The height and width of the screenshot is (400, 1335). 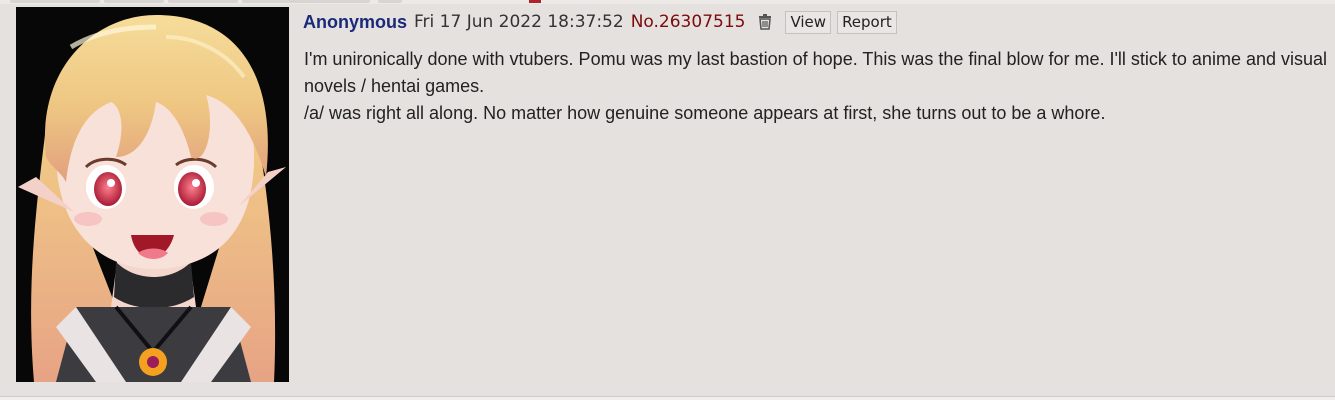 I want to click on report-button: Report, so click(x=867, y=22).